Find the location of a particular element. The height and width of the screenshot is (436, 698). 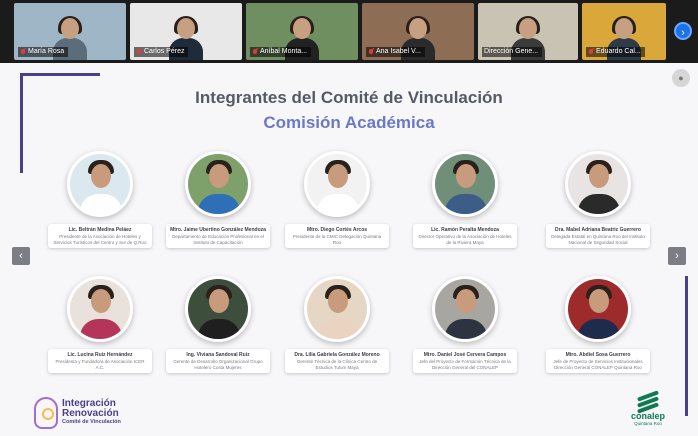

member-name: Dra. Lilia Gabriela González Moreno is located at coordinates (337, 355).